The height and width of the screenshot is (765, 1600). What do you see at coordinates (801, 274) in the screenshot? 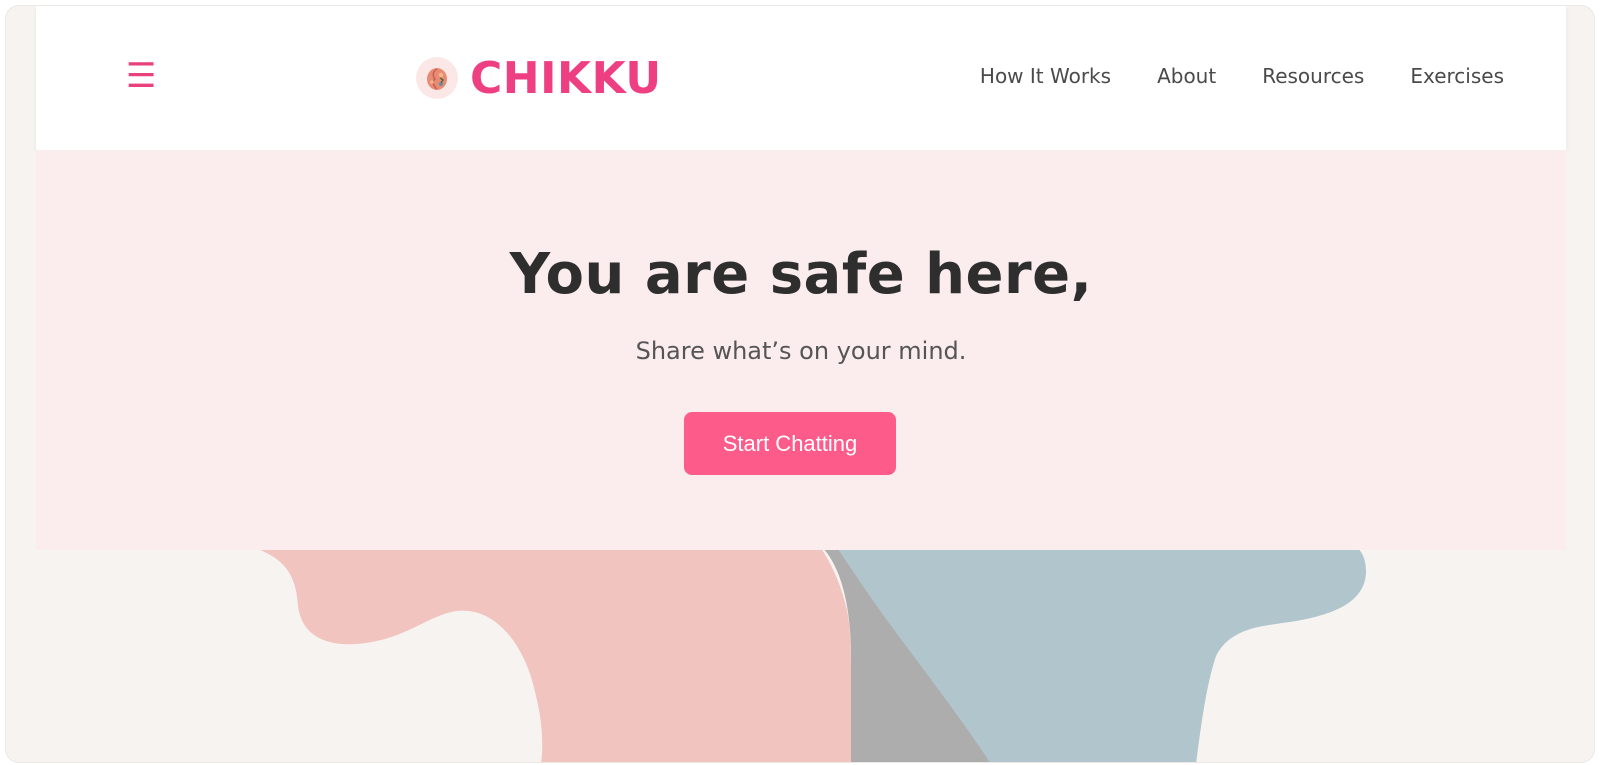
I see `hero-title: You are safe here,` at bounding box center [801, 274].